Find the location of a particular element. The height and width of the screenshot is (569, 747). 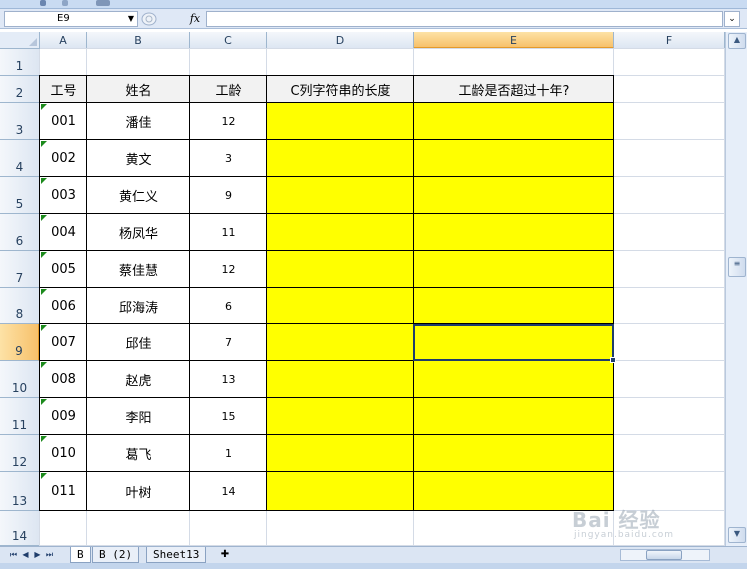

header-employee-id: 工号 is located at coordinates (63, 89).